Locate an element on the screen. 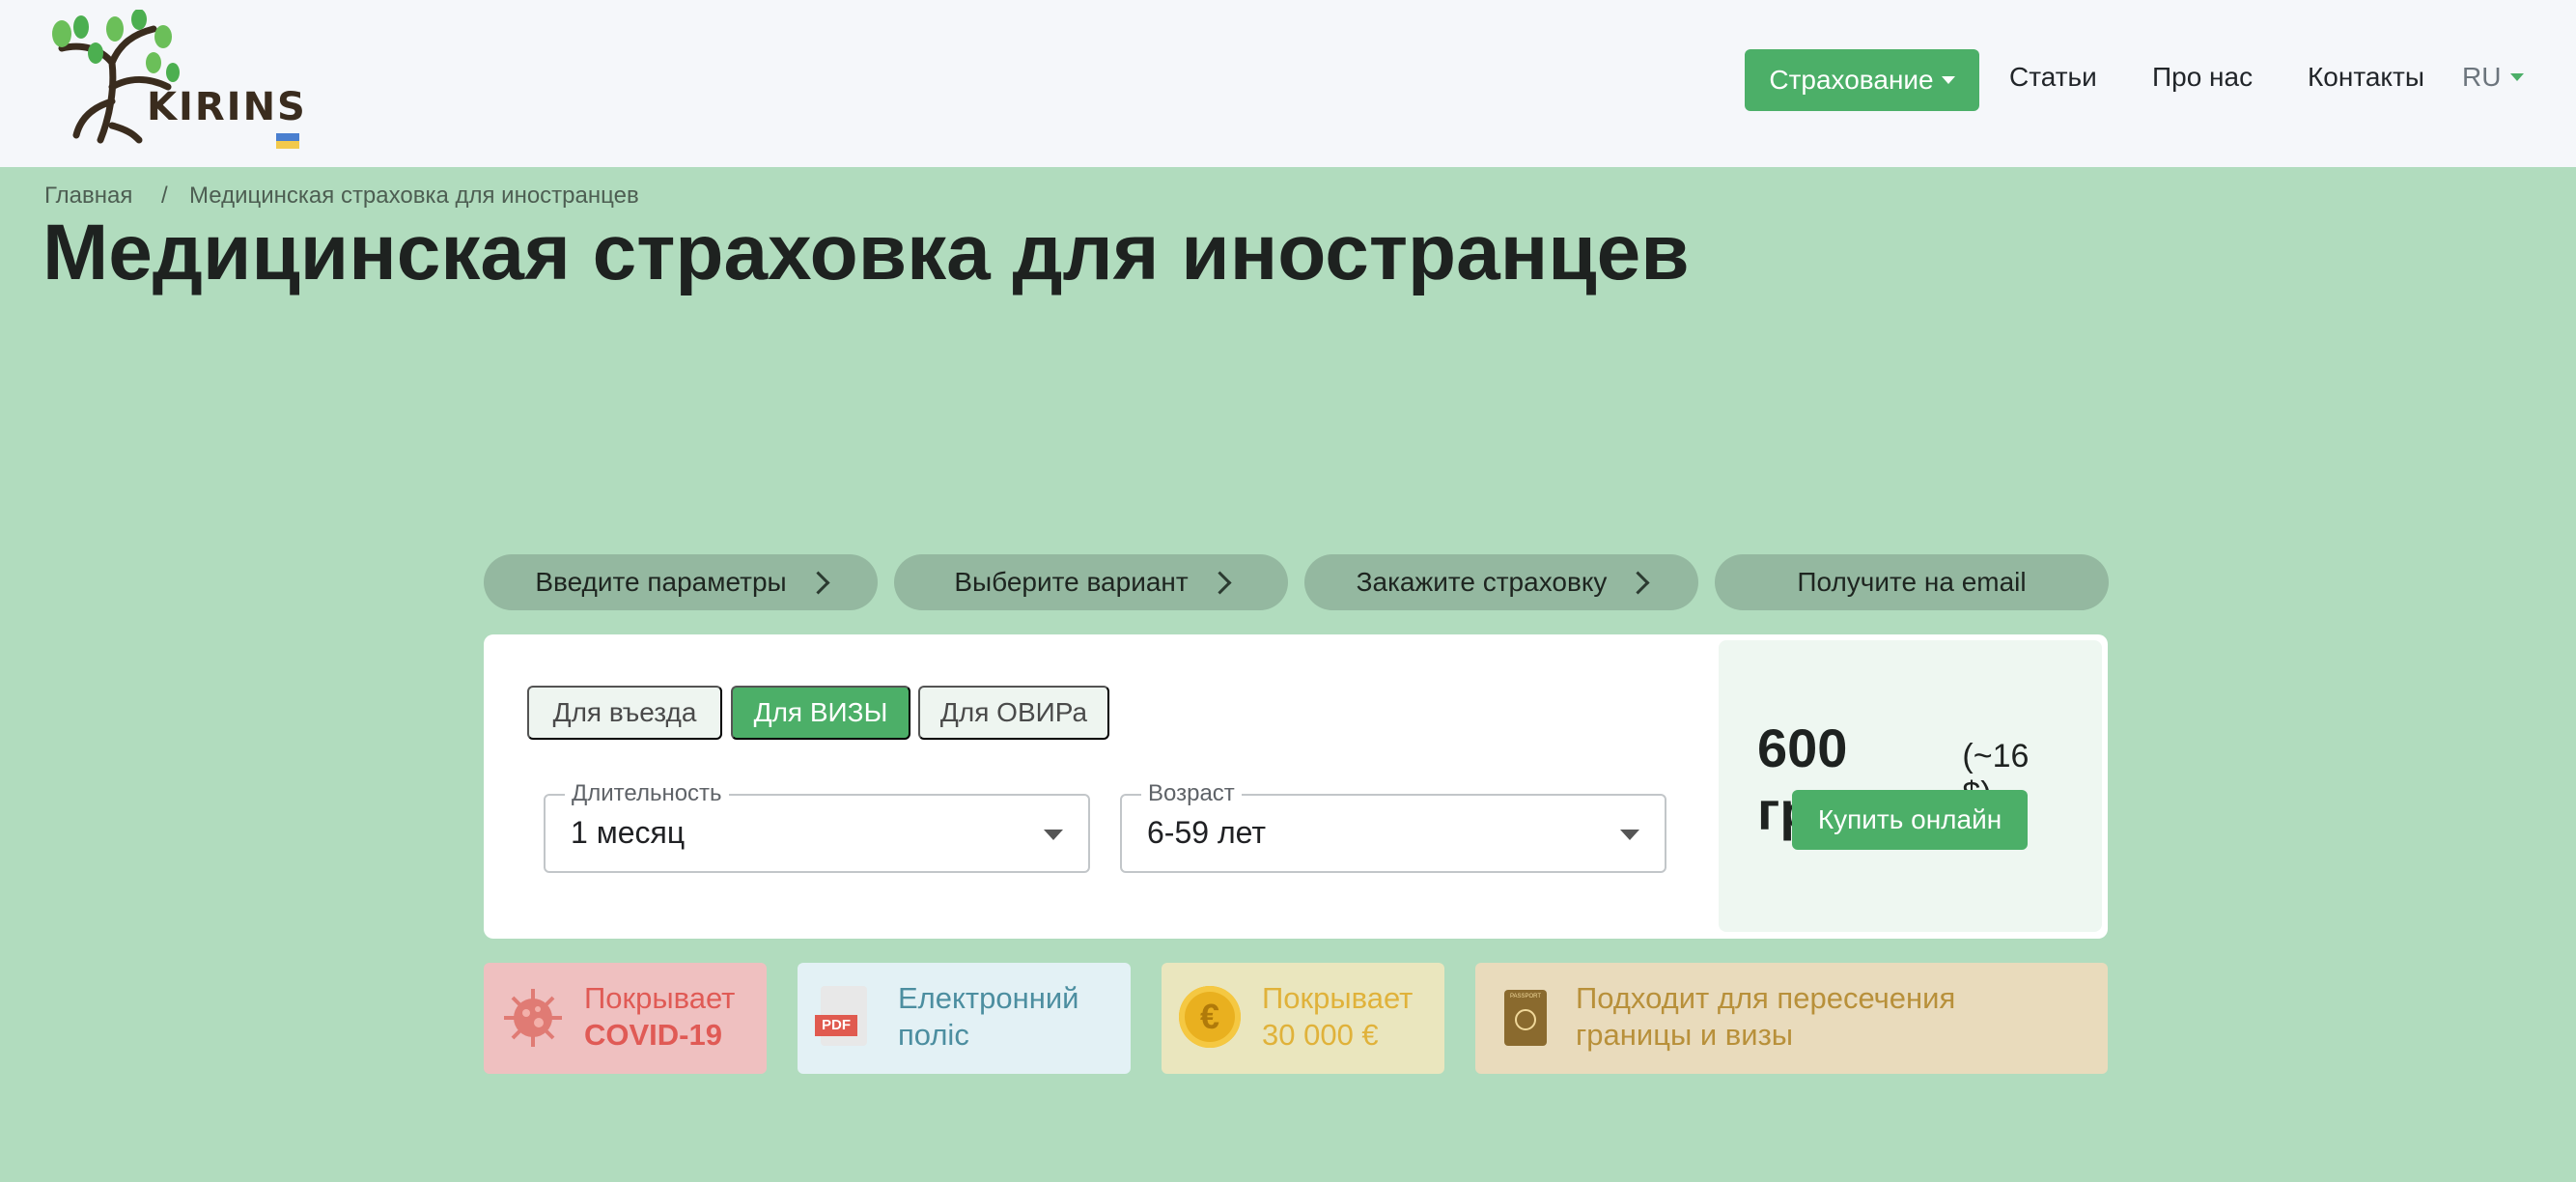 This screenshot has width=2576, height=1182. feature-coverage-amount: € Покрывает 30 000 € is located at coordinates (1303, 1018).